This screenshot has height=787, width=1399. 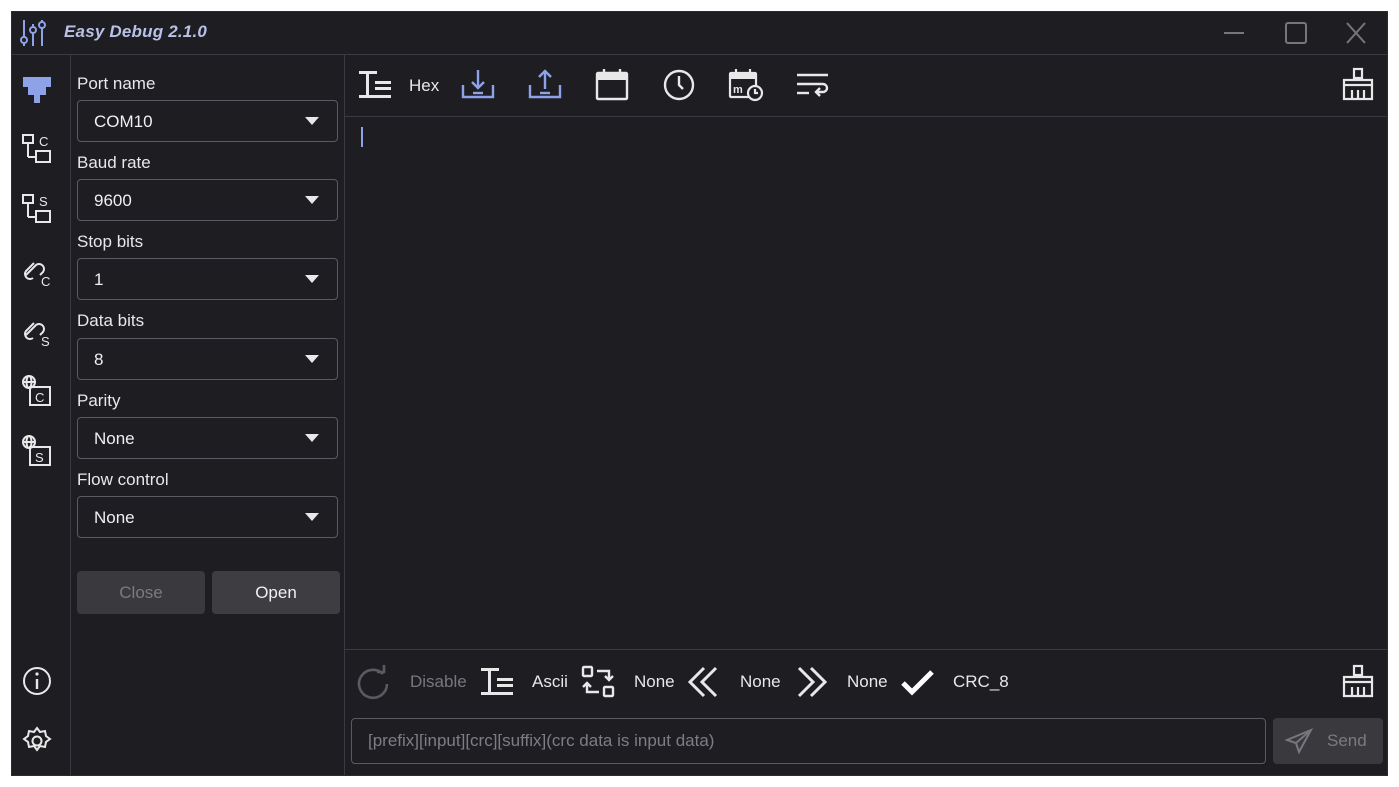 What do you see at coordinates (746, 85) in the screenshot?
I see `timestamp-button: m` at bounding box center [746, 85].